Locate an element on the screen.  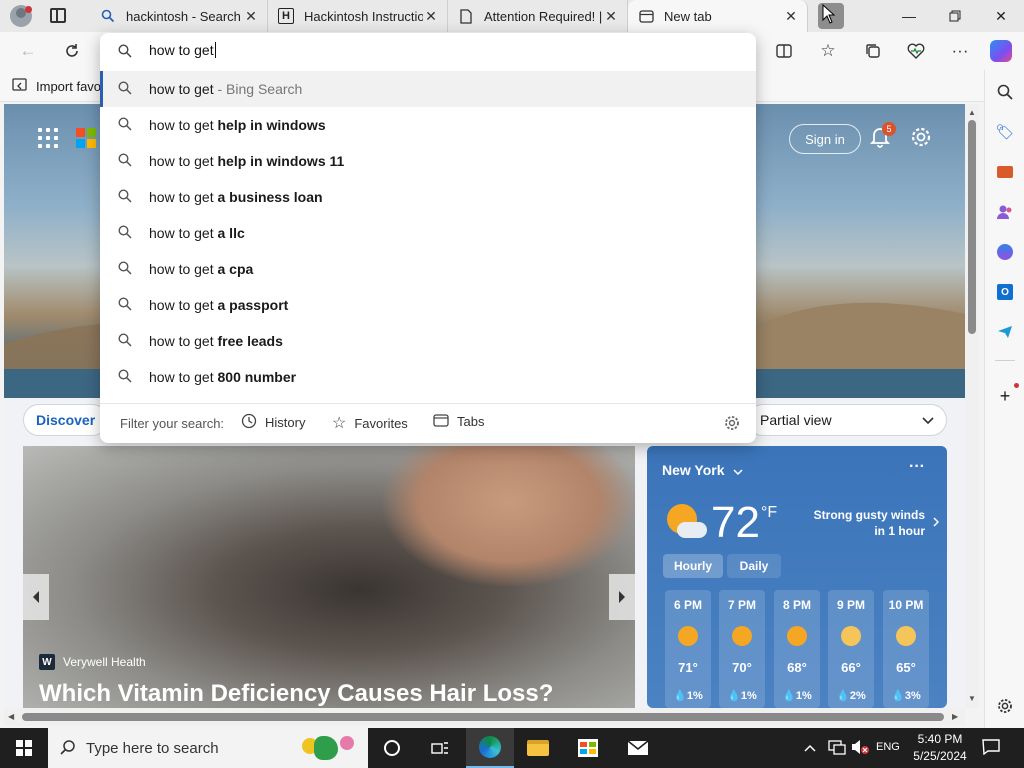
hour-precip: 💧1% is located at coordinates (742, 696).